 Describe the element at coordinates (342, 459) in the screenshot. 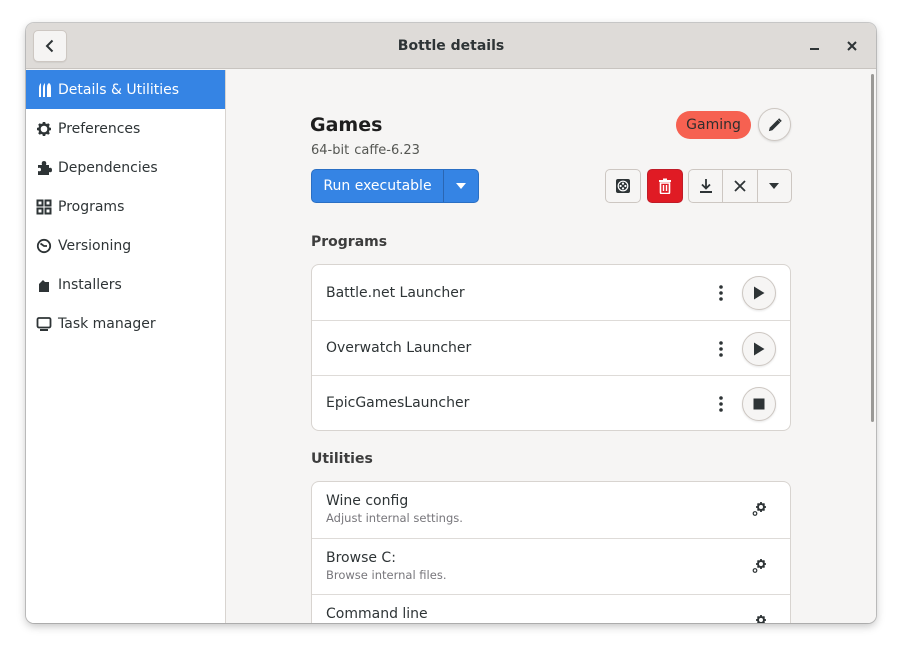

I see `utilities-section-title: Utilities` at that location.